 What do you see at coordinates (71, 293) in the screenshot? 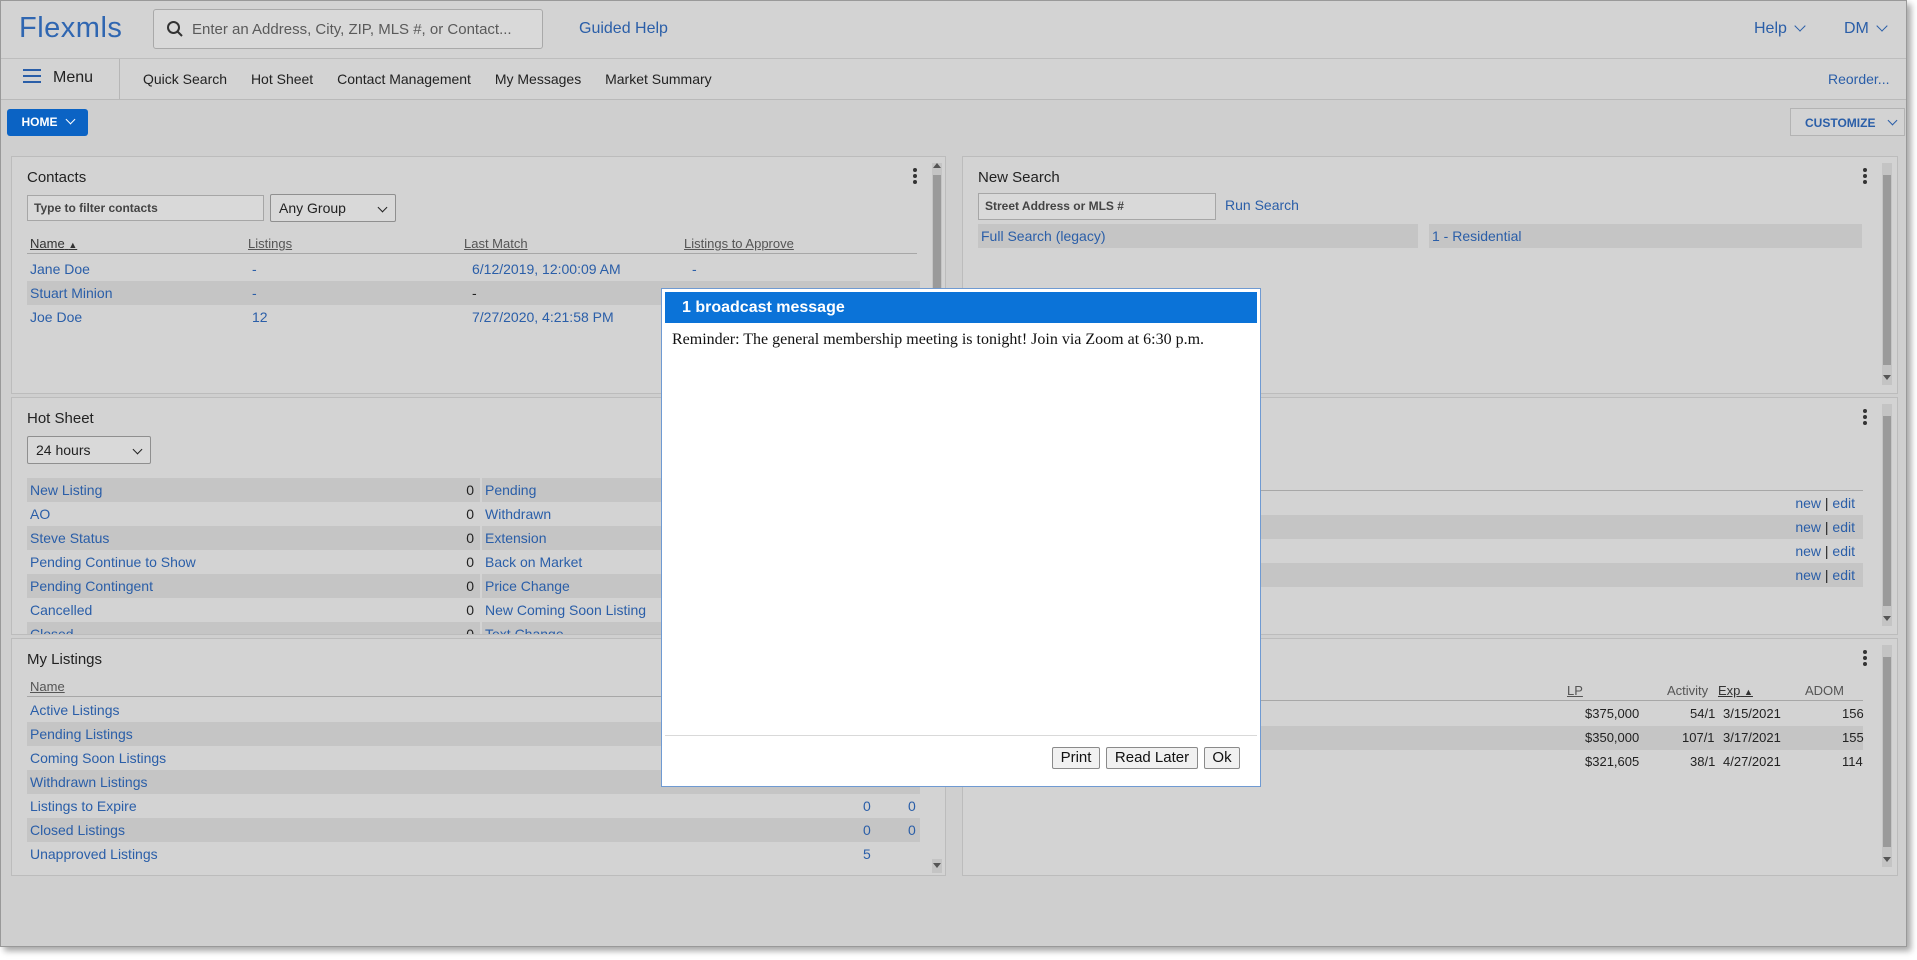
I see `contact-name: Stuart Minion` at bounding box center [71, 293].